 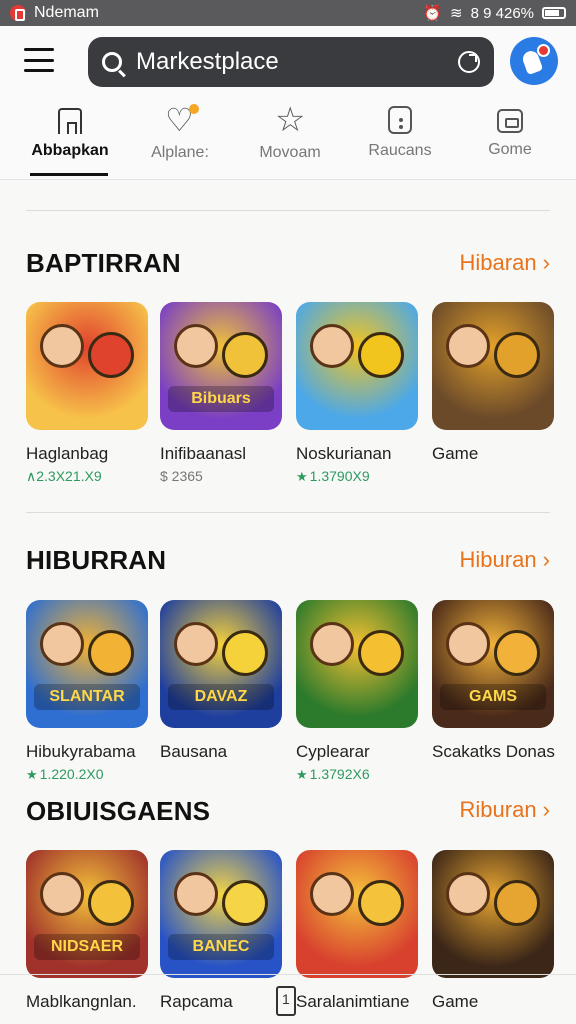 What do you see at coordinates (18, 13) in the screenshot?
I see `app-notification-icon` at bounding box center [18, 13].